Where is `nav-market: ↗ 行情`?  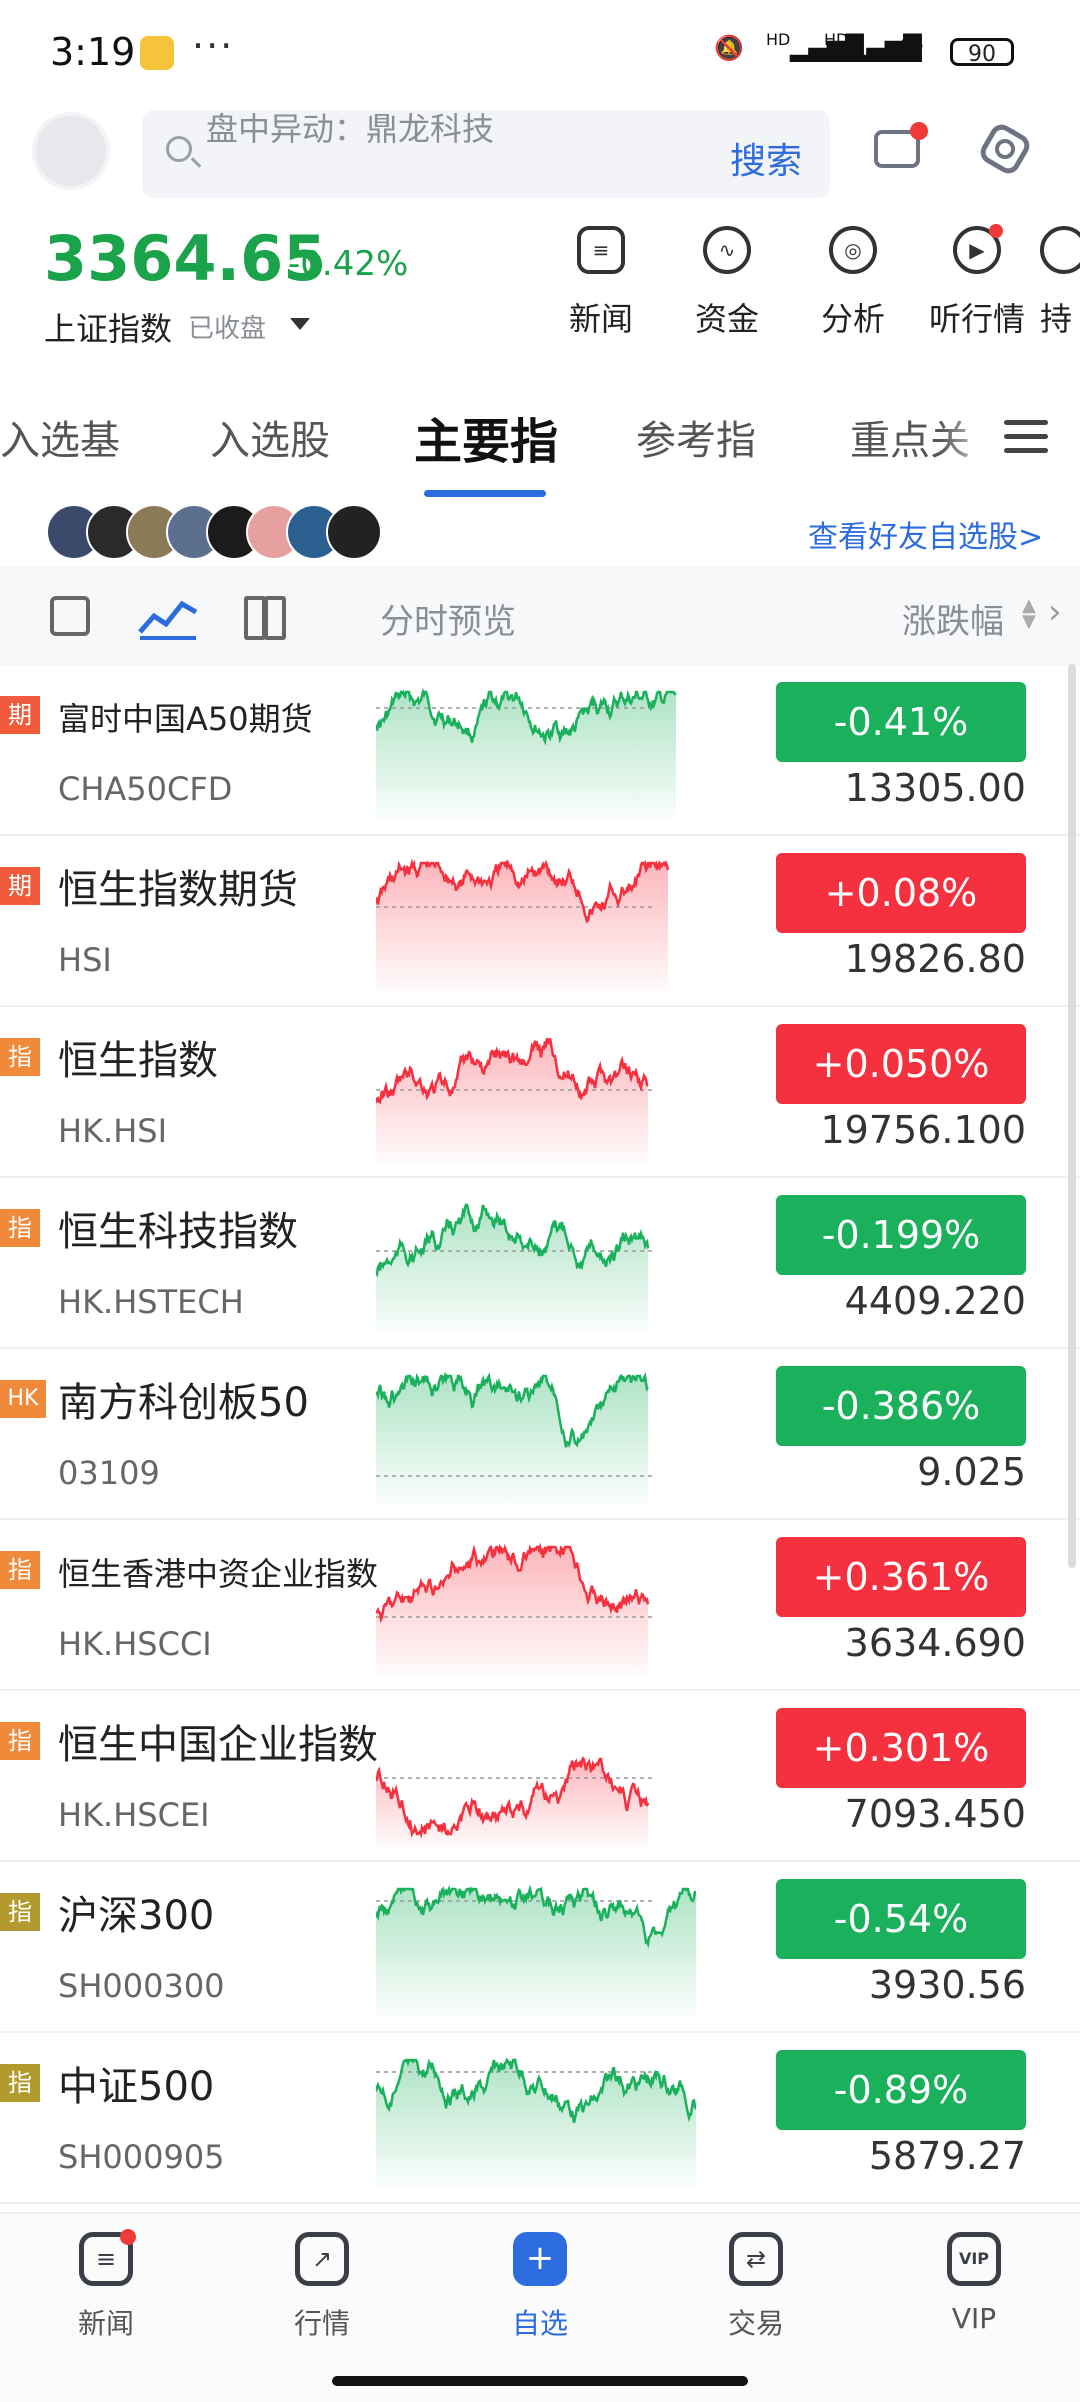 nav-market: ↗ 行情 is located at coordinates (322, 2287).